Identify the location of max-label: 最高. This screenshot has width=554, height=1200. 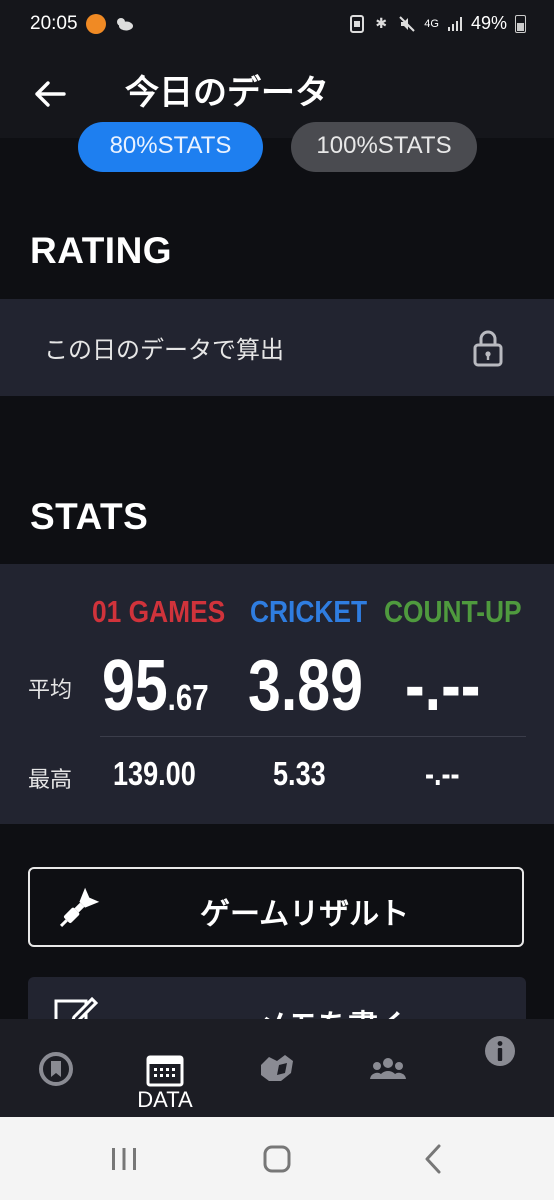
(50, 780).